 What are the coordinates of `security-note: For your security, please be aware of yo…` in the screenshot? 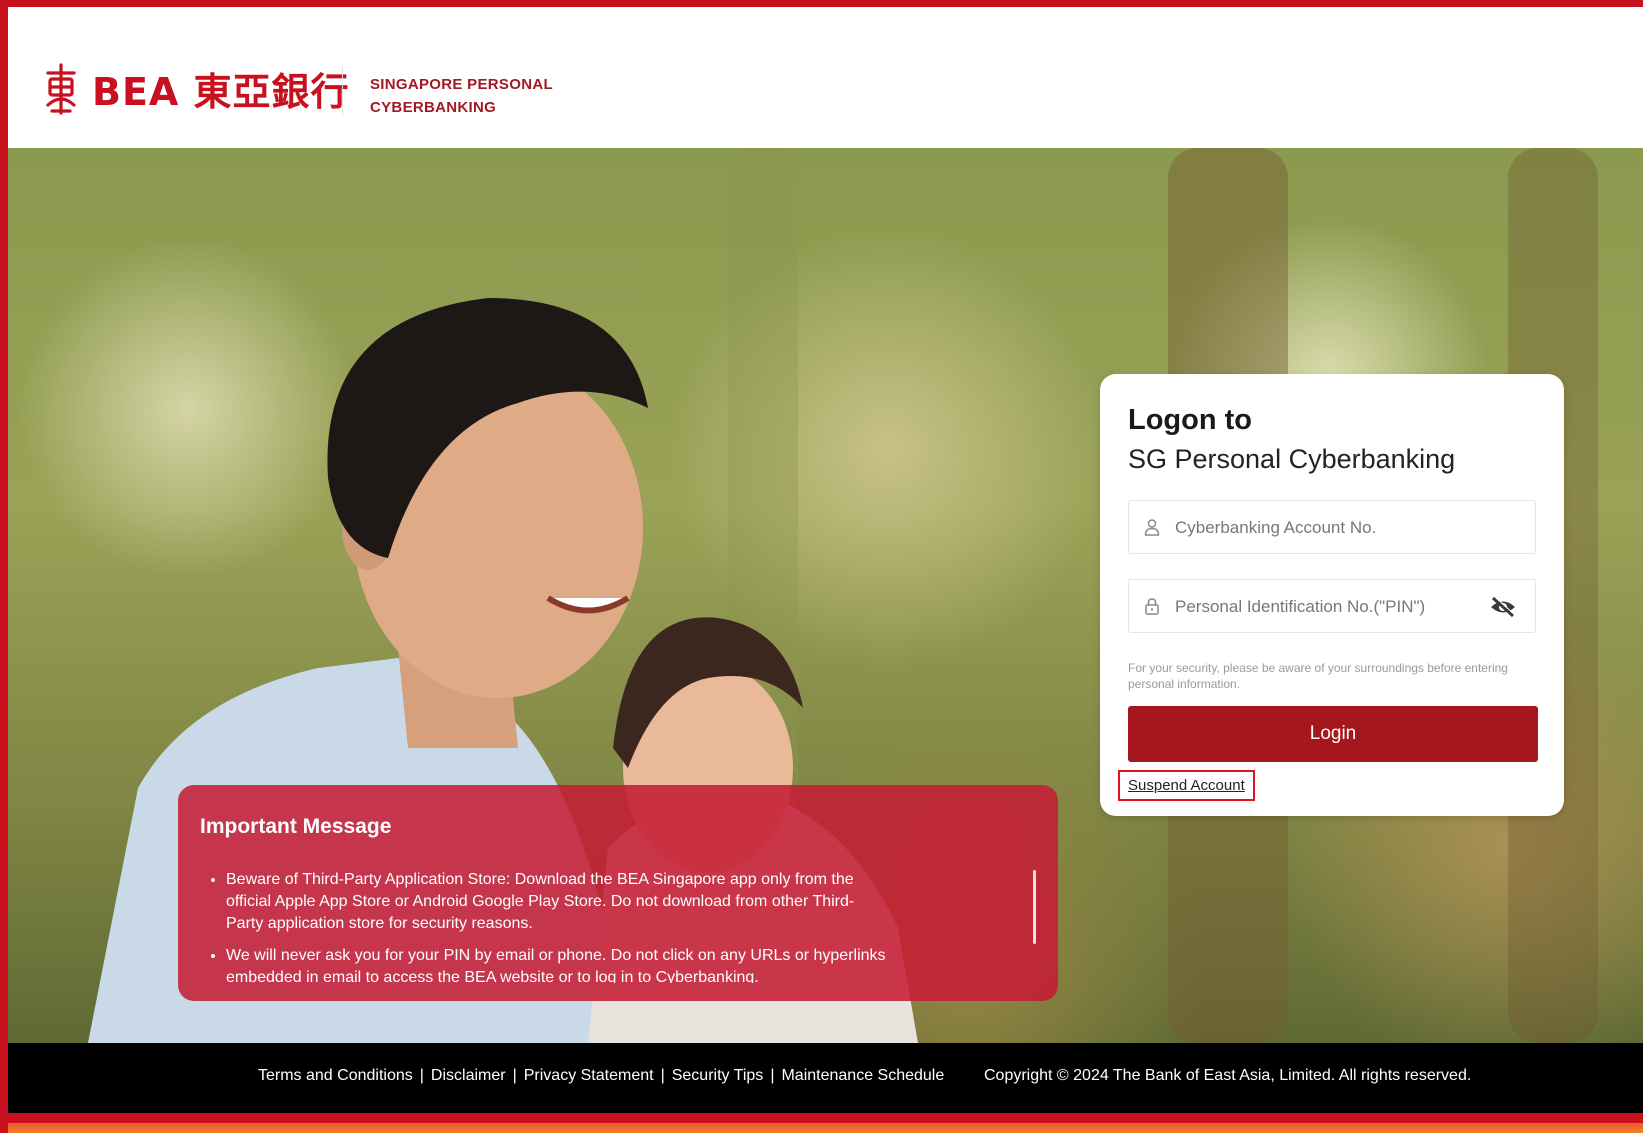 It's located at (1318, 676).